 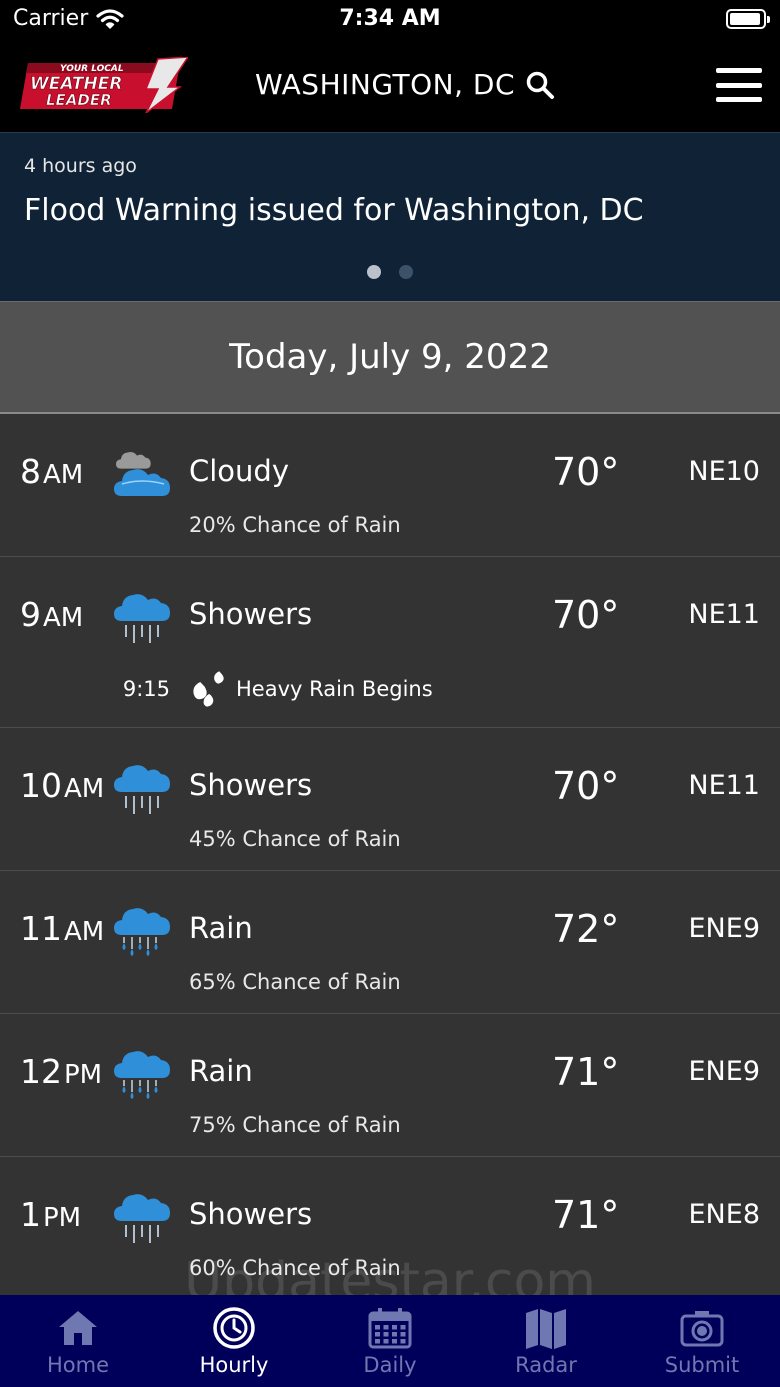 I want to click on alert-page-indicator, so click(x=390, y=272).